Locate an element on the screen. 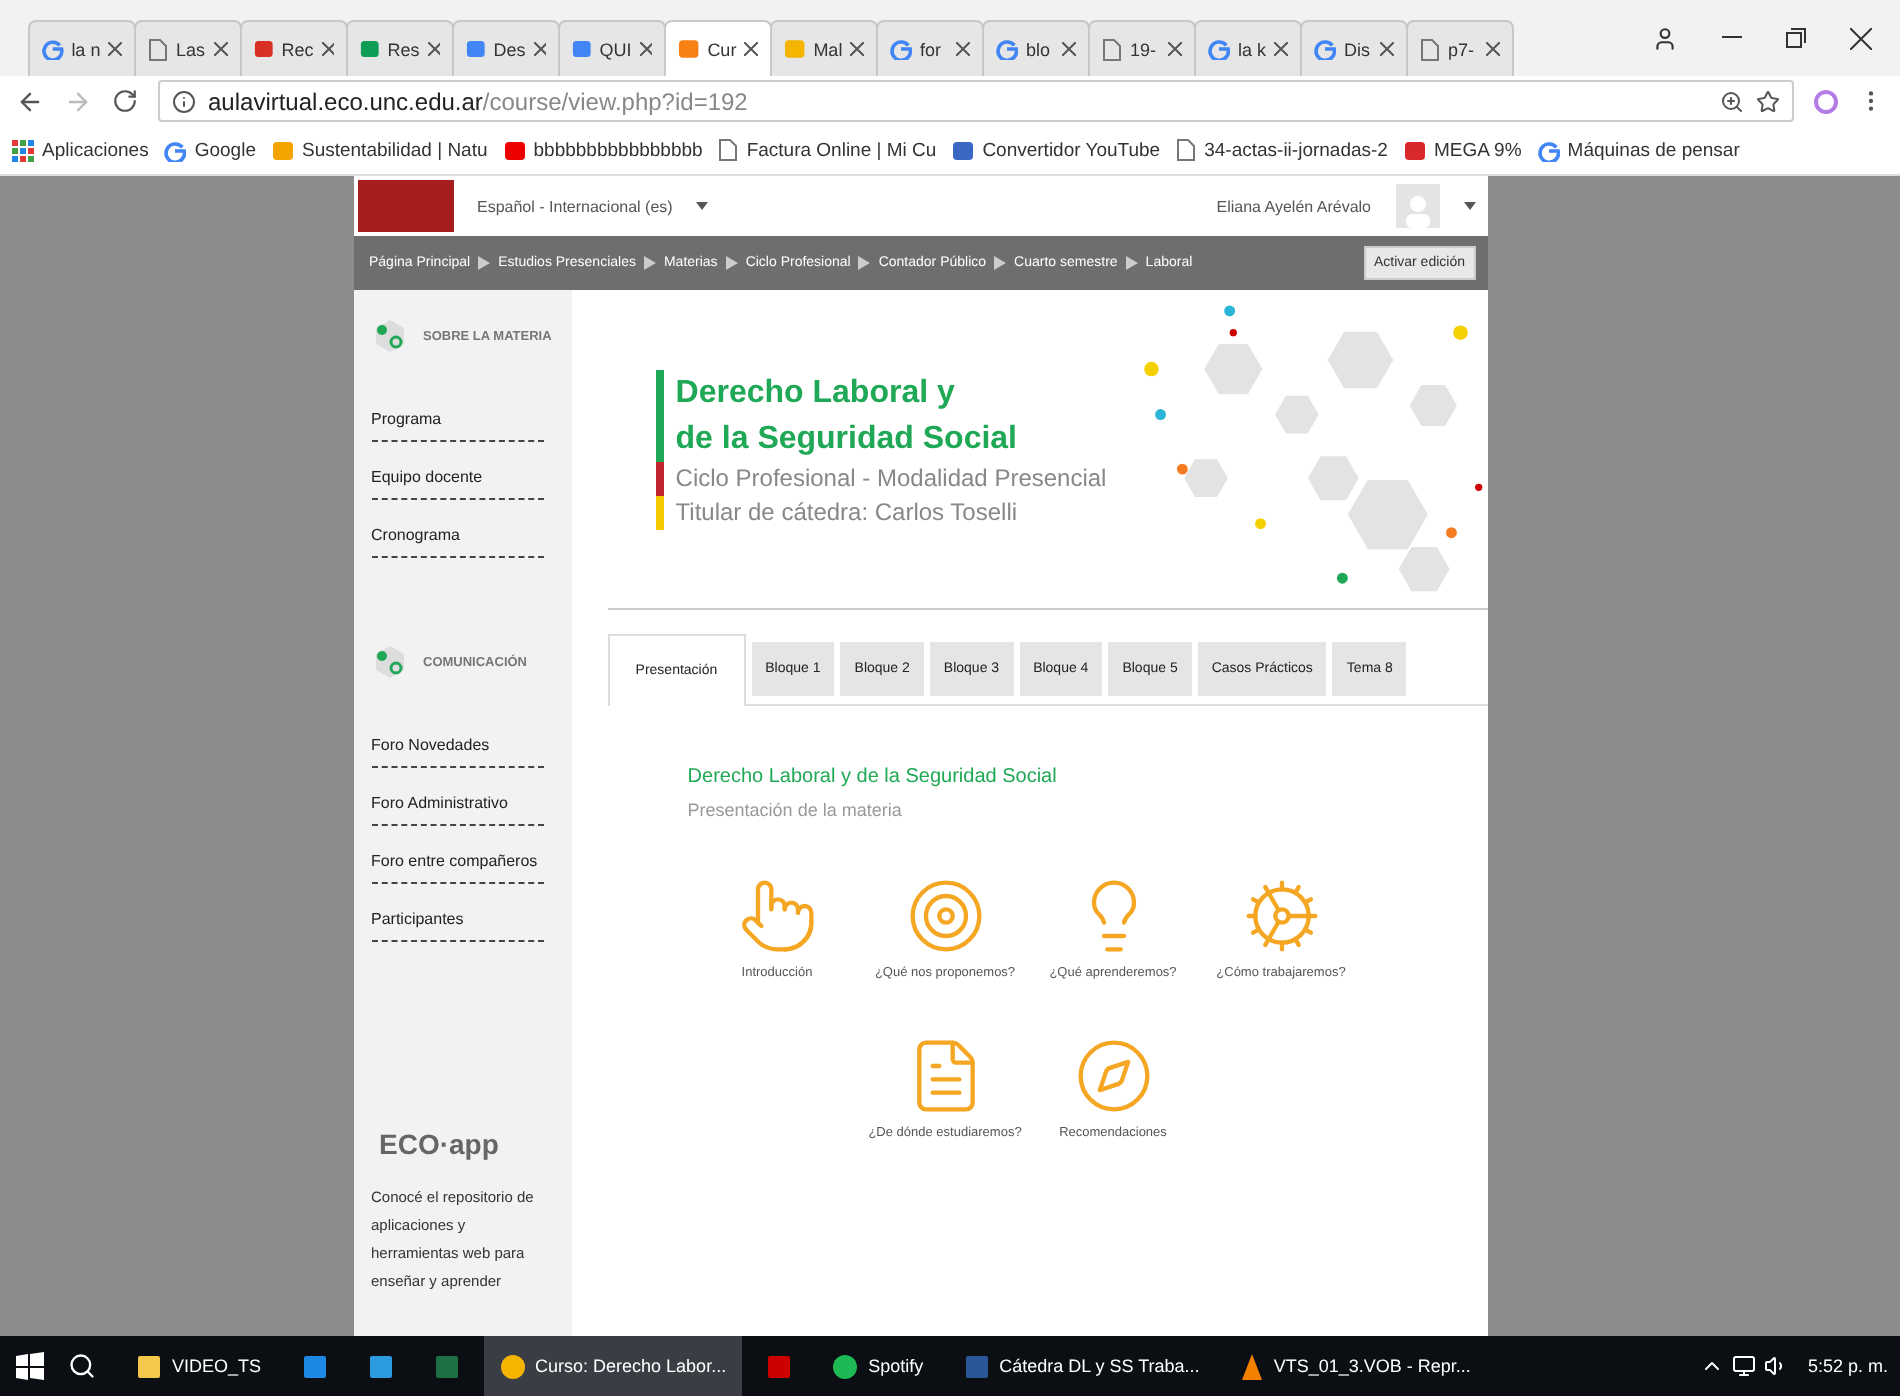  eco-app-logo: ECO·app is located at coordinates (440, 1144).